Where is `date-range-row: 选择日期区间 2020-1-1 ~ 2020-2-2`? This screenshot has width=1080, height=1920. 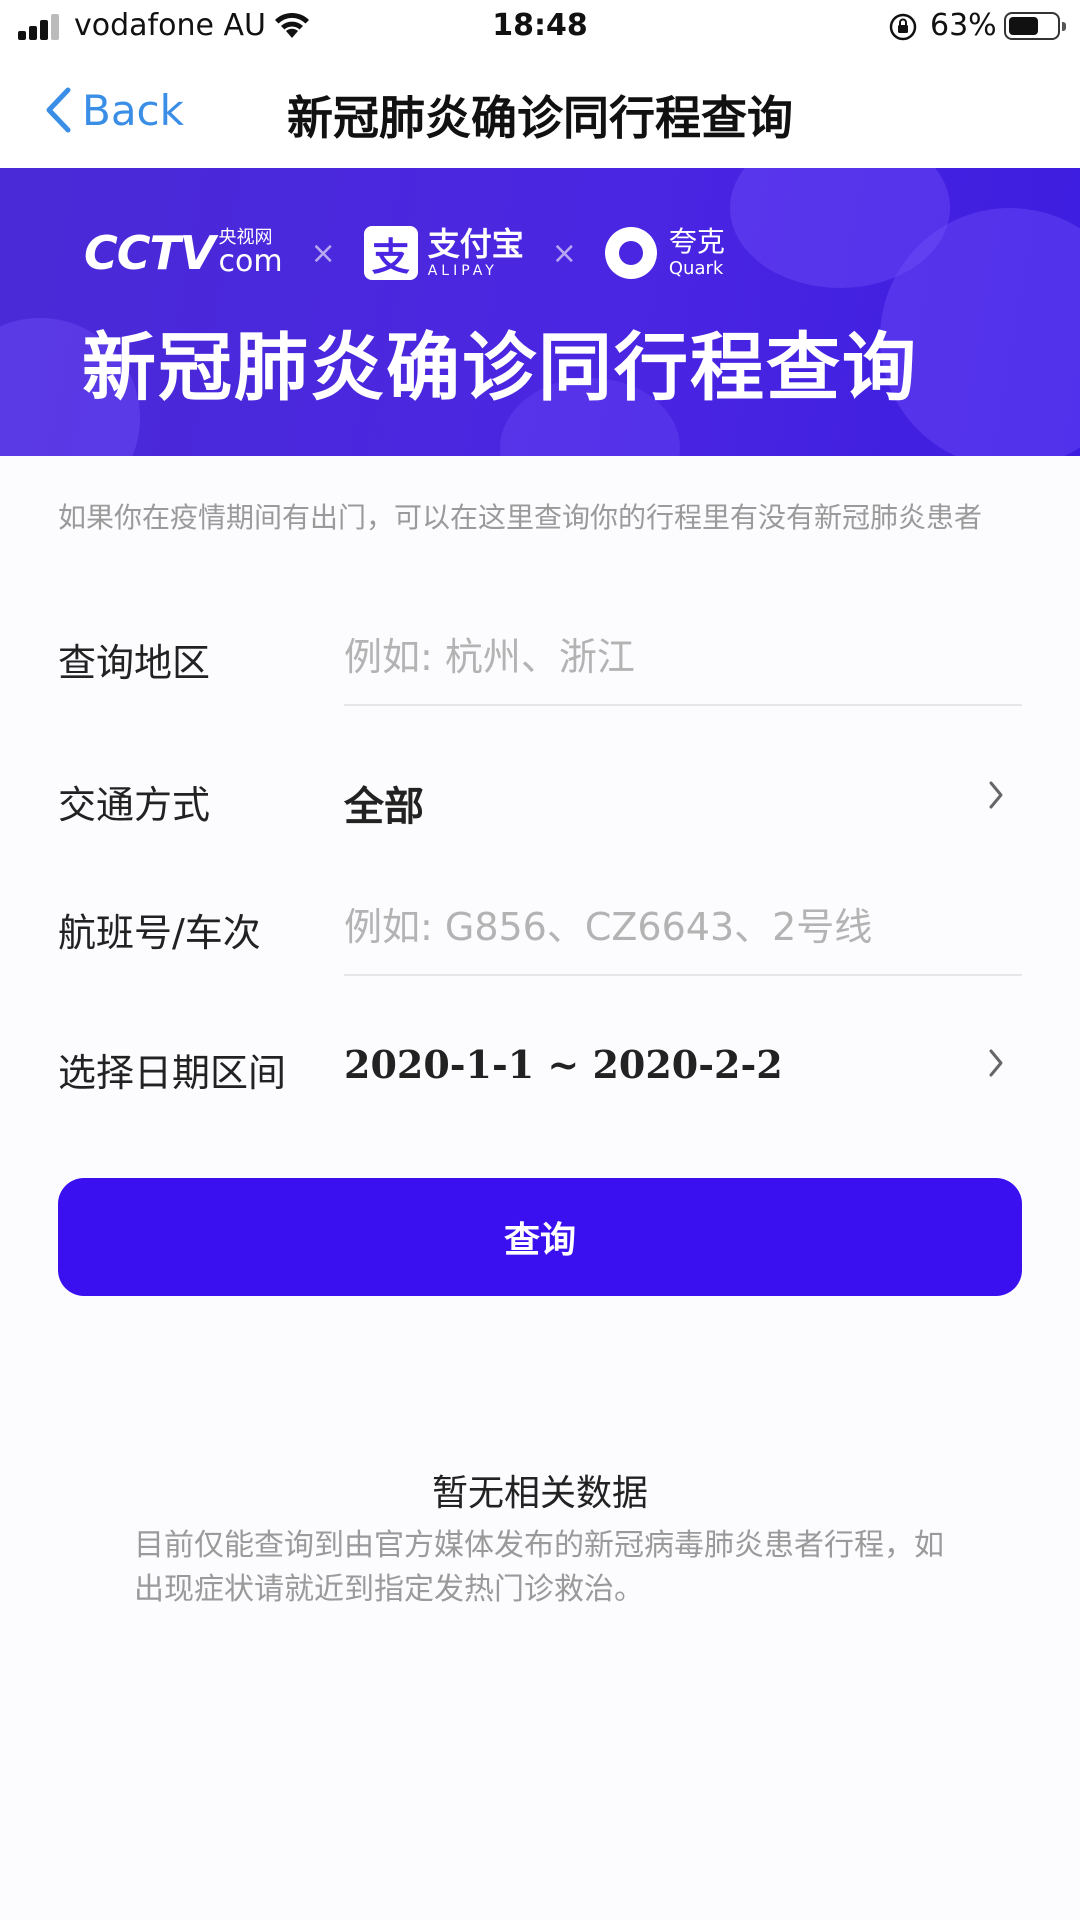 date-range-row: 选择日期区间 2020-1-1 ~ 2020-2-2 is located at coordinates (540, 1066).